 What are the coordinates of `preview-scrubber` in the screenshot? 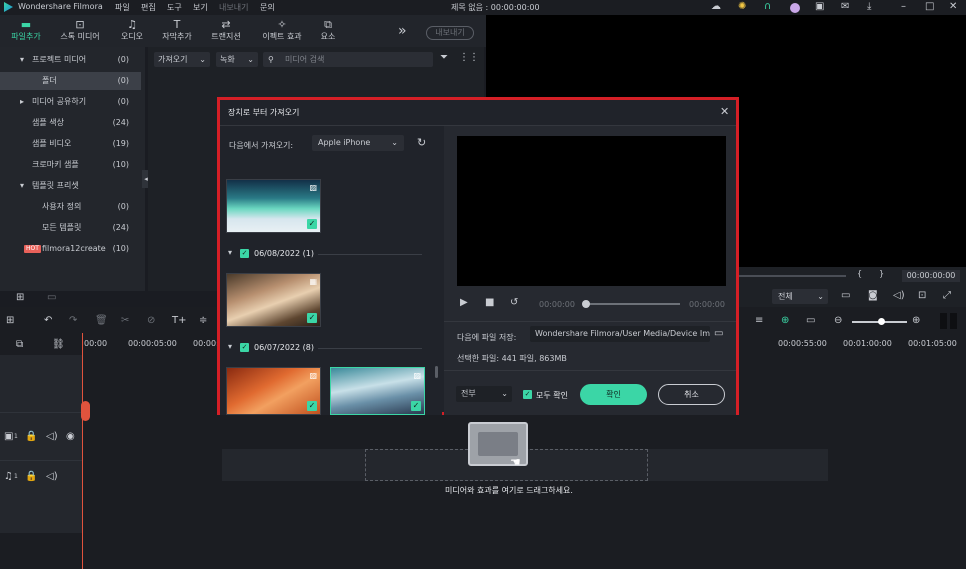 It's located at (791, 276).